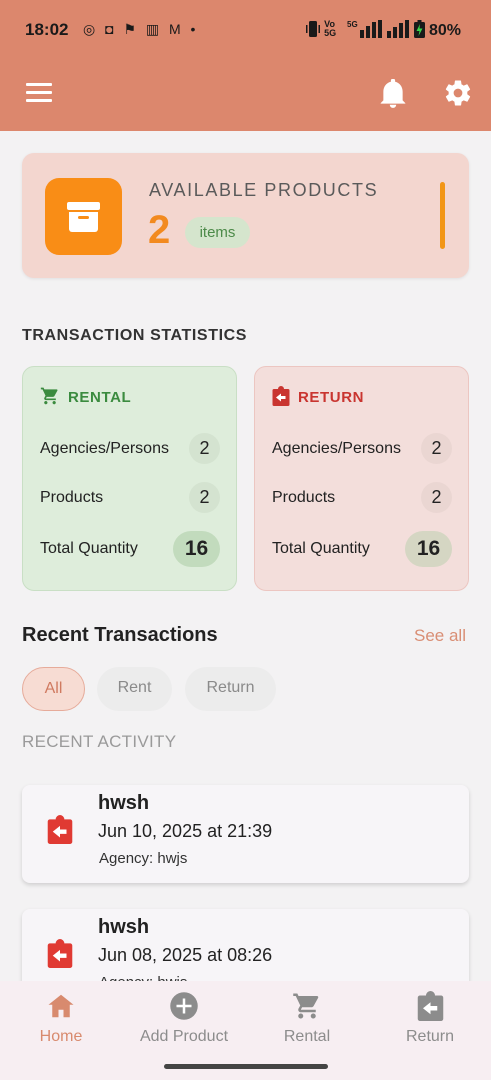 The width and height of the screenshot is (491, 1080). I want to click on status-bar: 18:02 ◎ ◘ ⚑ ▥ M • Vo 5G 5G 80%, so click(245, 30).